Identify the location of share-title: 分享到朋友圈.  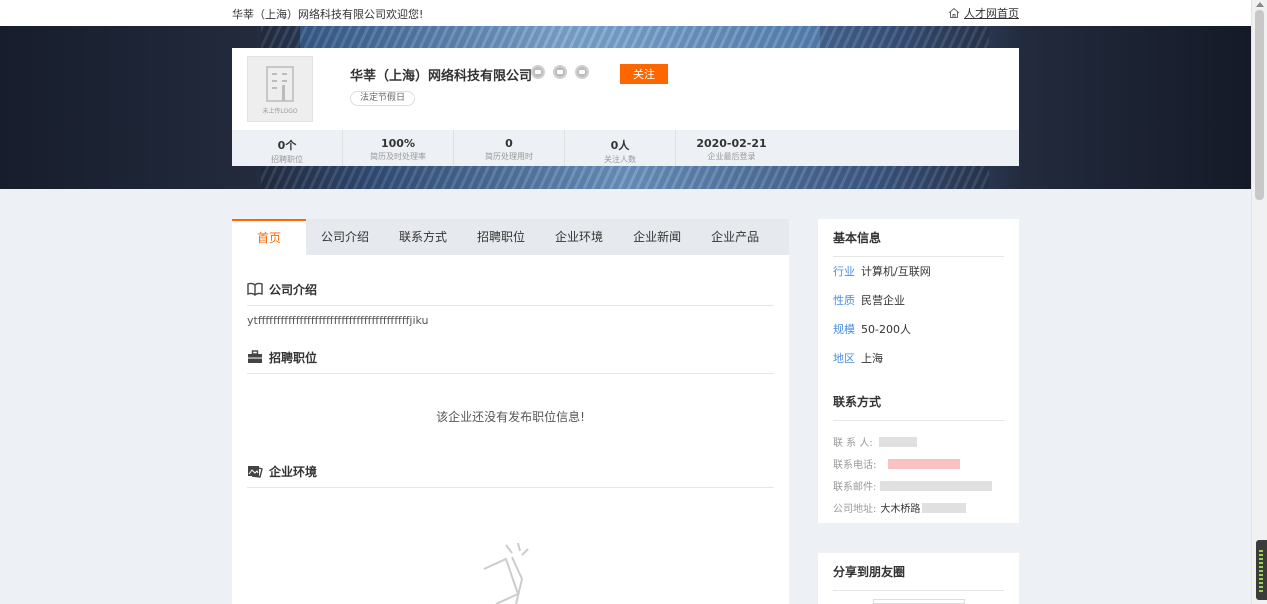
(918, 572).